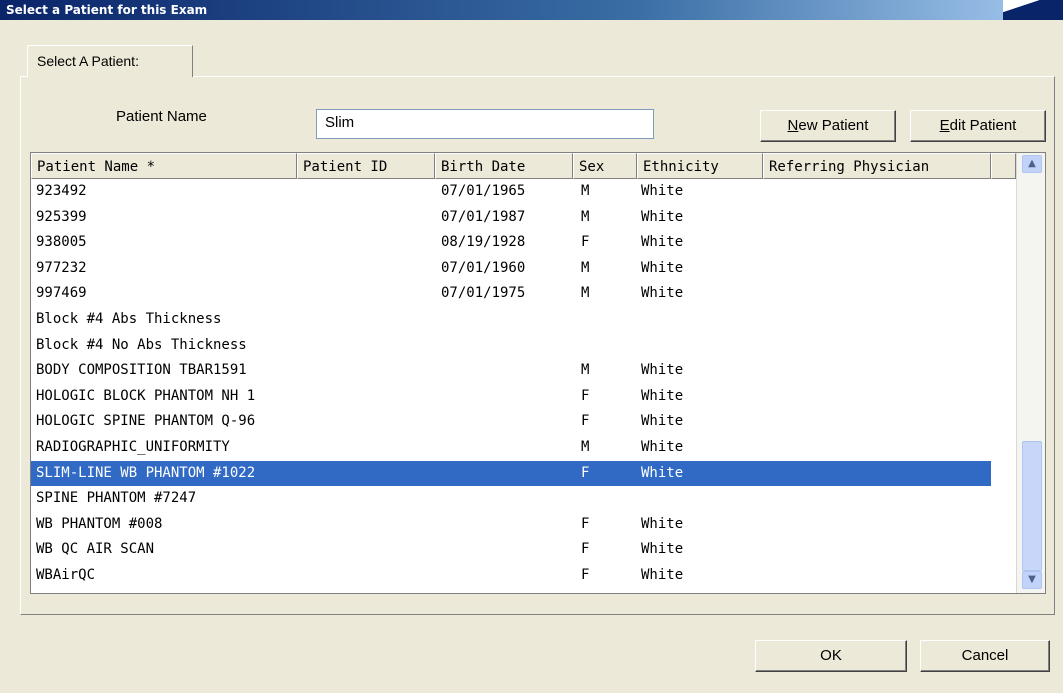 This screenshot has width=1063, height=693. Describe the element at coordinates (99, 523) in the screenshot. I see `patient-name-cell: WB PHANTOM #008` at that location.